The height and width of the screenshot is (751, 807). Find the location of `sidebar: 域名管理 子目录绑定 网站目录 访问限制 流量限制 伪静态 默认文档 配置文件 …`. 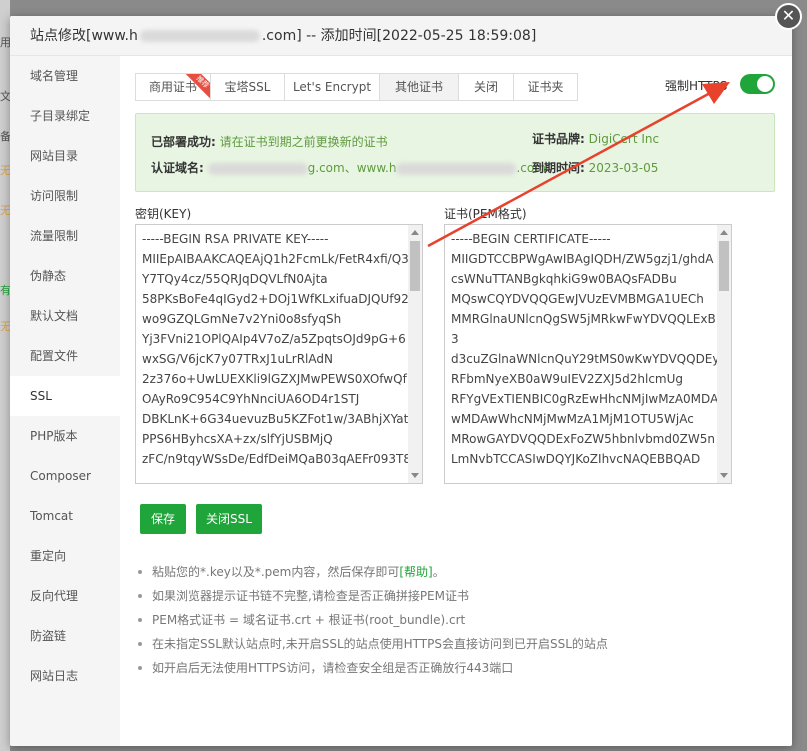

sidebar: 域名管理 子目录绑定 网站目录 访问限制 流量限制 伪静态 默认文档 配置文件 … is located at coordinates (65, 401).